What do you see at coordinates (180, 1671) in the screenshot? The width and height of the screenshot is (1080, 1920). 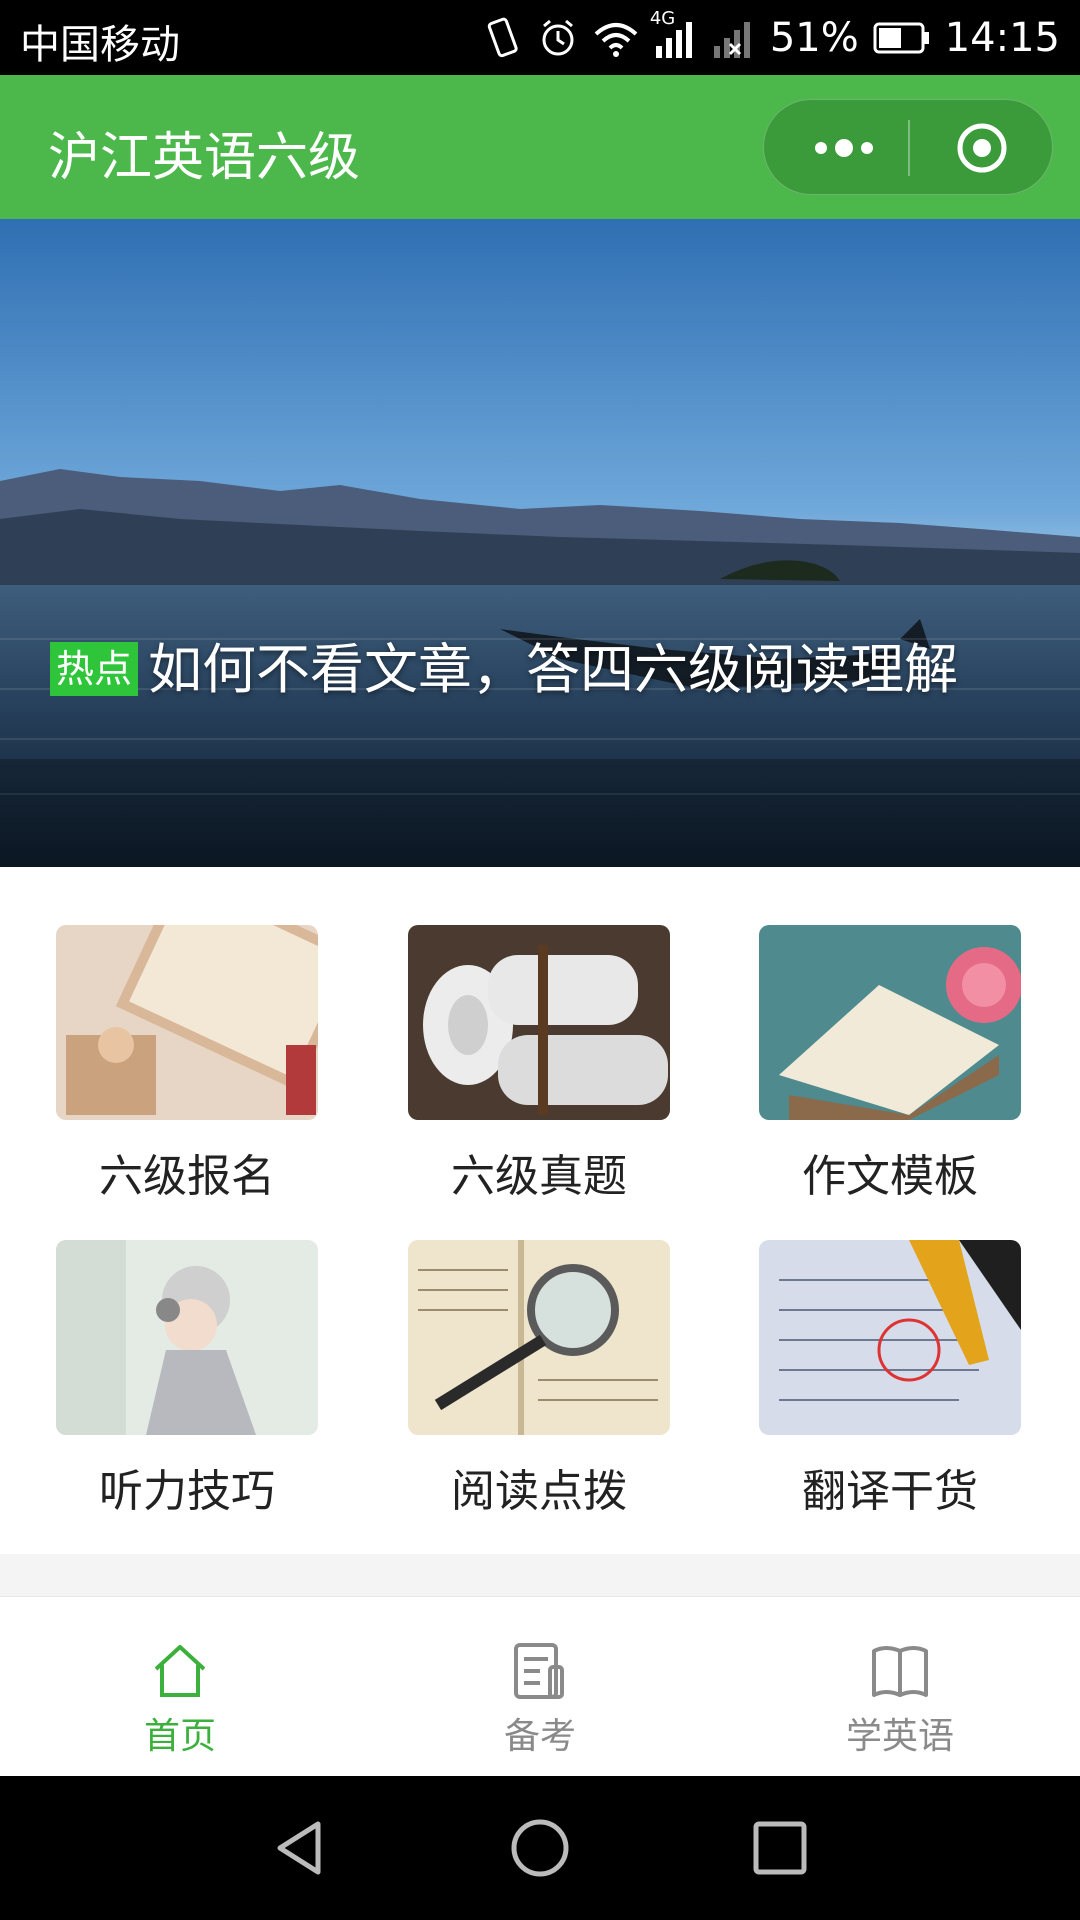 I see `home-icon` at bounding box center [180, 1671].